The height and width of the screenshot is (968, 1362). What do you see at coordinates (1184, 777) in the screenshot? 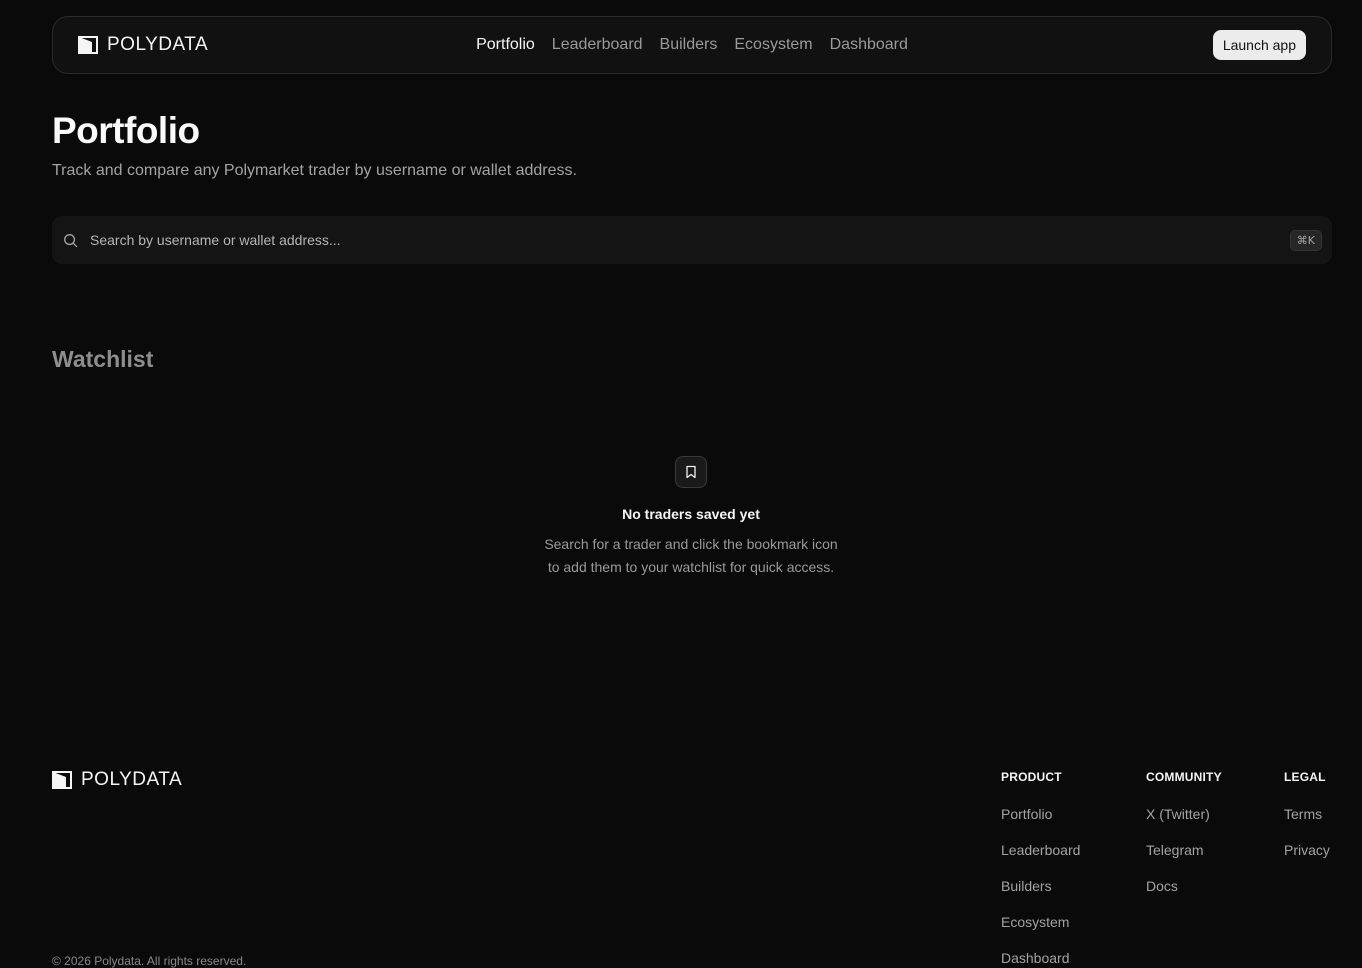
I see `footer-heading-community: COMMUNITY` at bounding box center [1184, 777].